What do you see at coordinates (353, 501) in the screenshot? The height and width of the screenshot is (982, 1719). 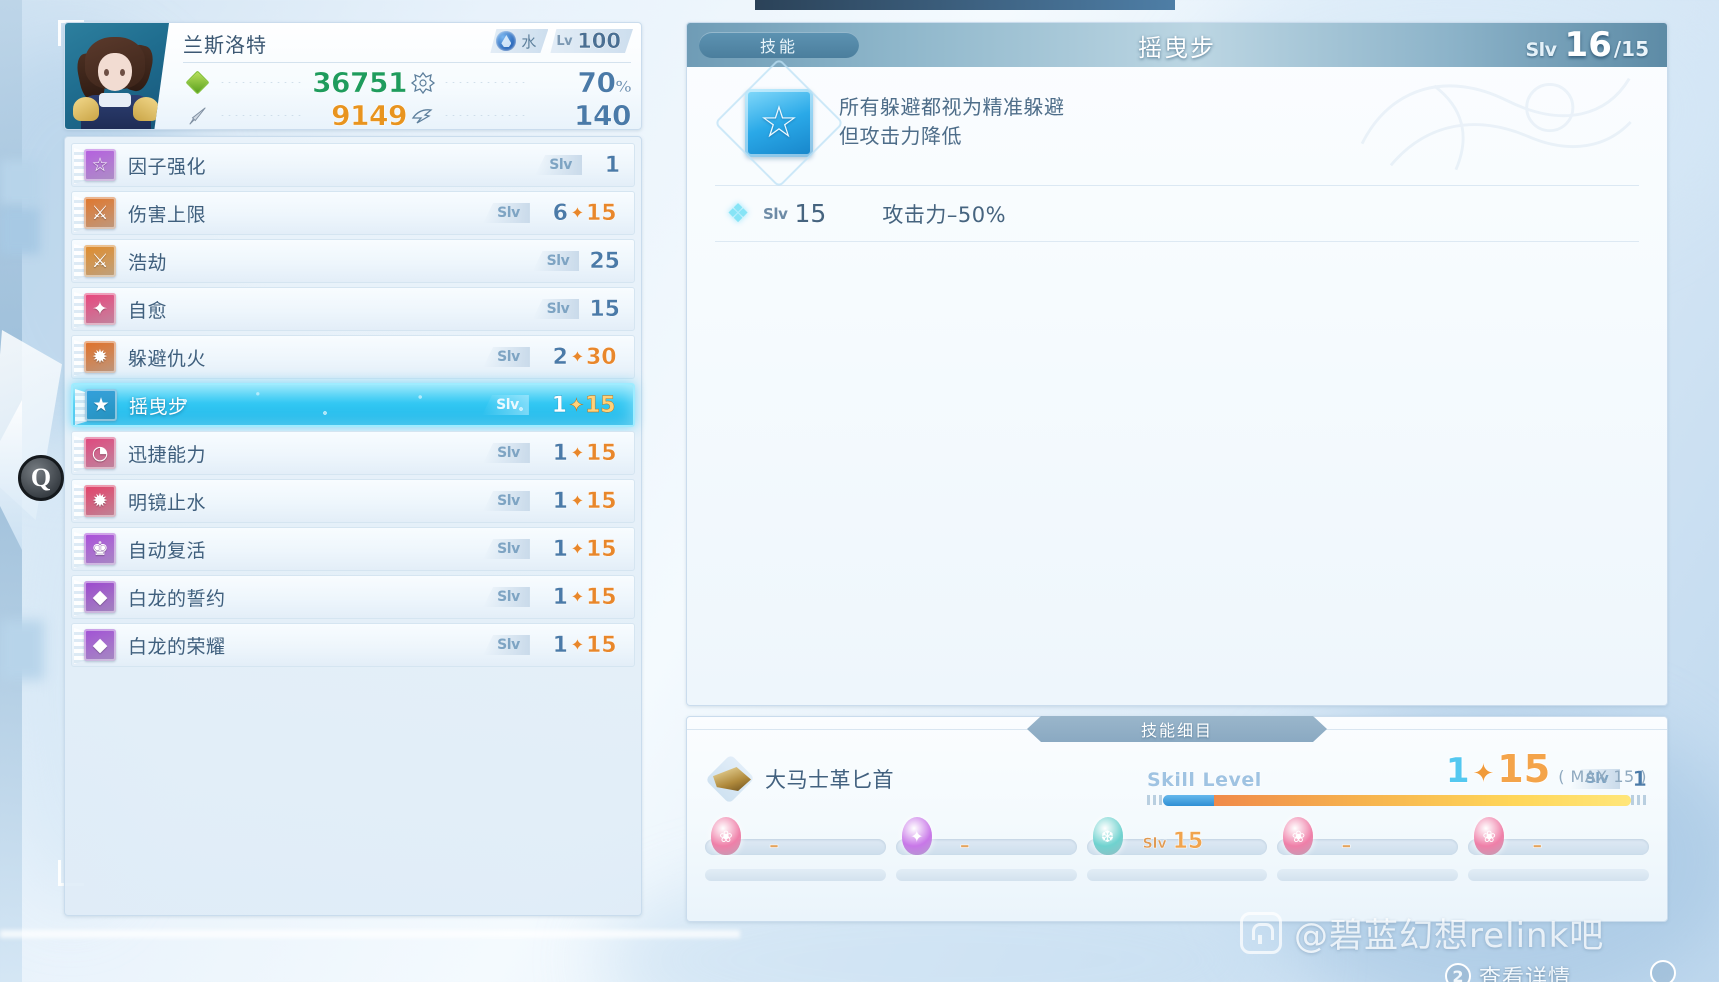 I see `skill-row-7: ✹ 明镜止水 Slv 1 ✦ 15` at bounding box center [353, 501].